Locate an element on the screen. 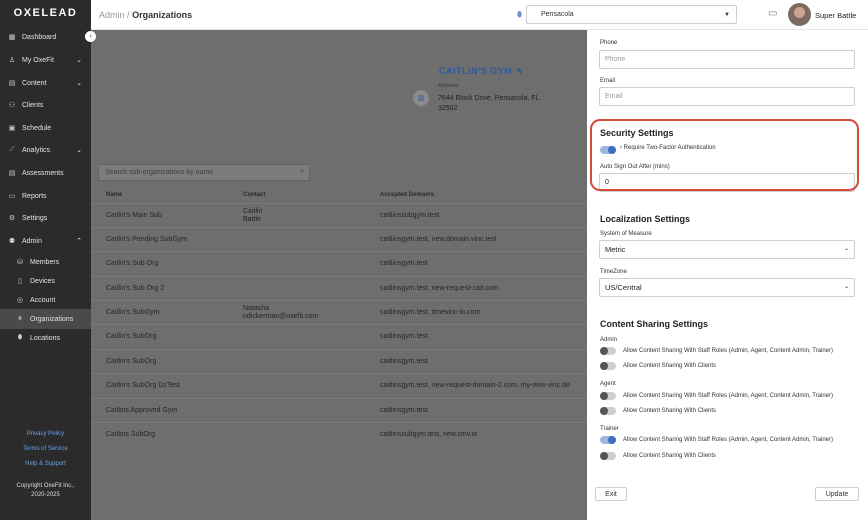  table-row: Caitlins Approved Gym caitlinsgym.test is located at coordinates (339, 410).